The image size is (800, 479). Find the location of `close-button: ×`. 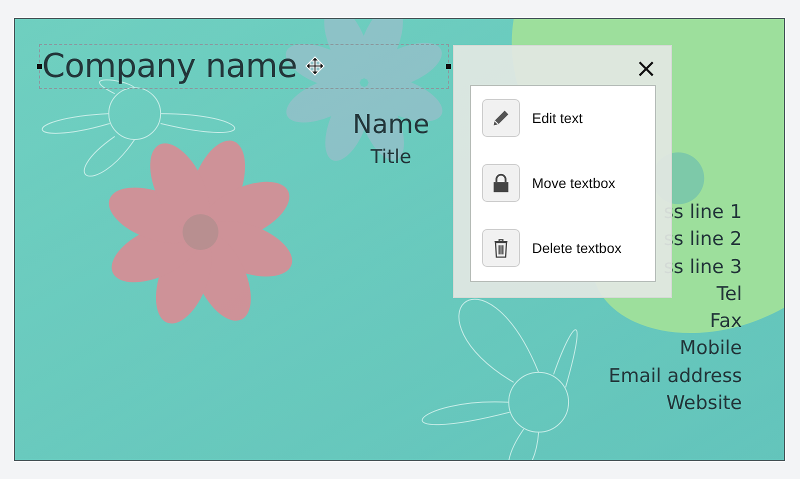

close-button: × is located at coordinates (646, 69).